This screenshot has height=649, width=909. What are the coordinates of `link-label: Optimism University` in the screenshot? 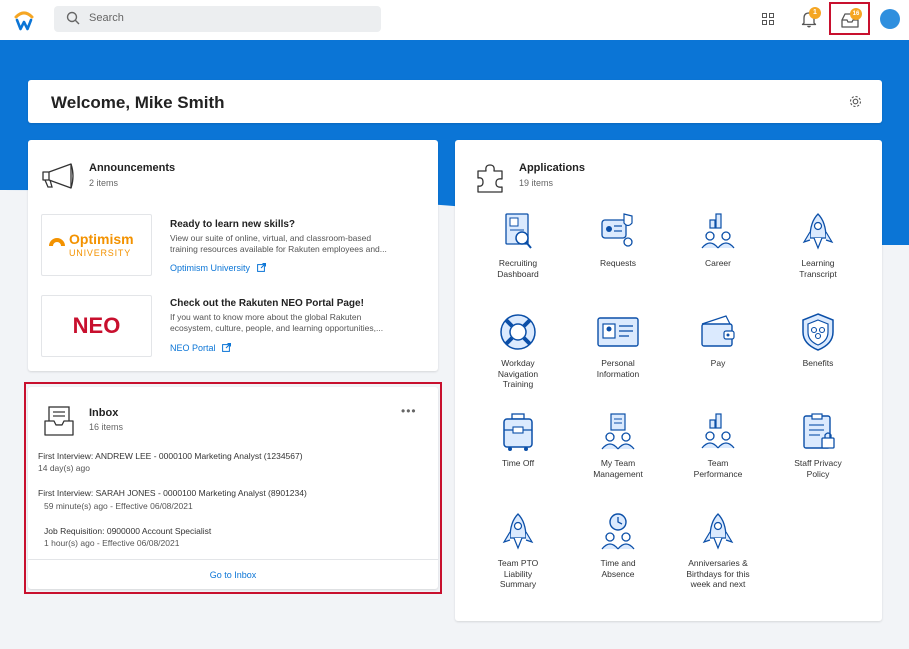 It's located at (210, 268).